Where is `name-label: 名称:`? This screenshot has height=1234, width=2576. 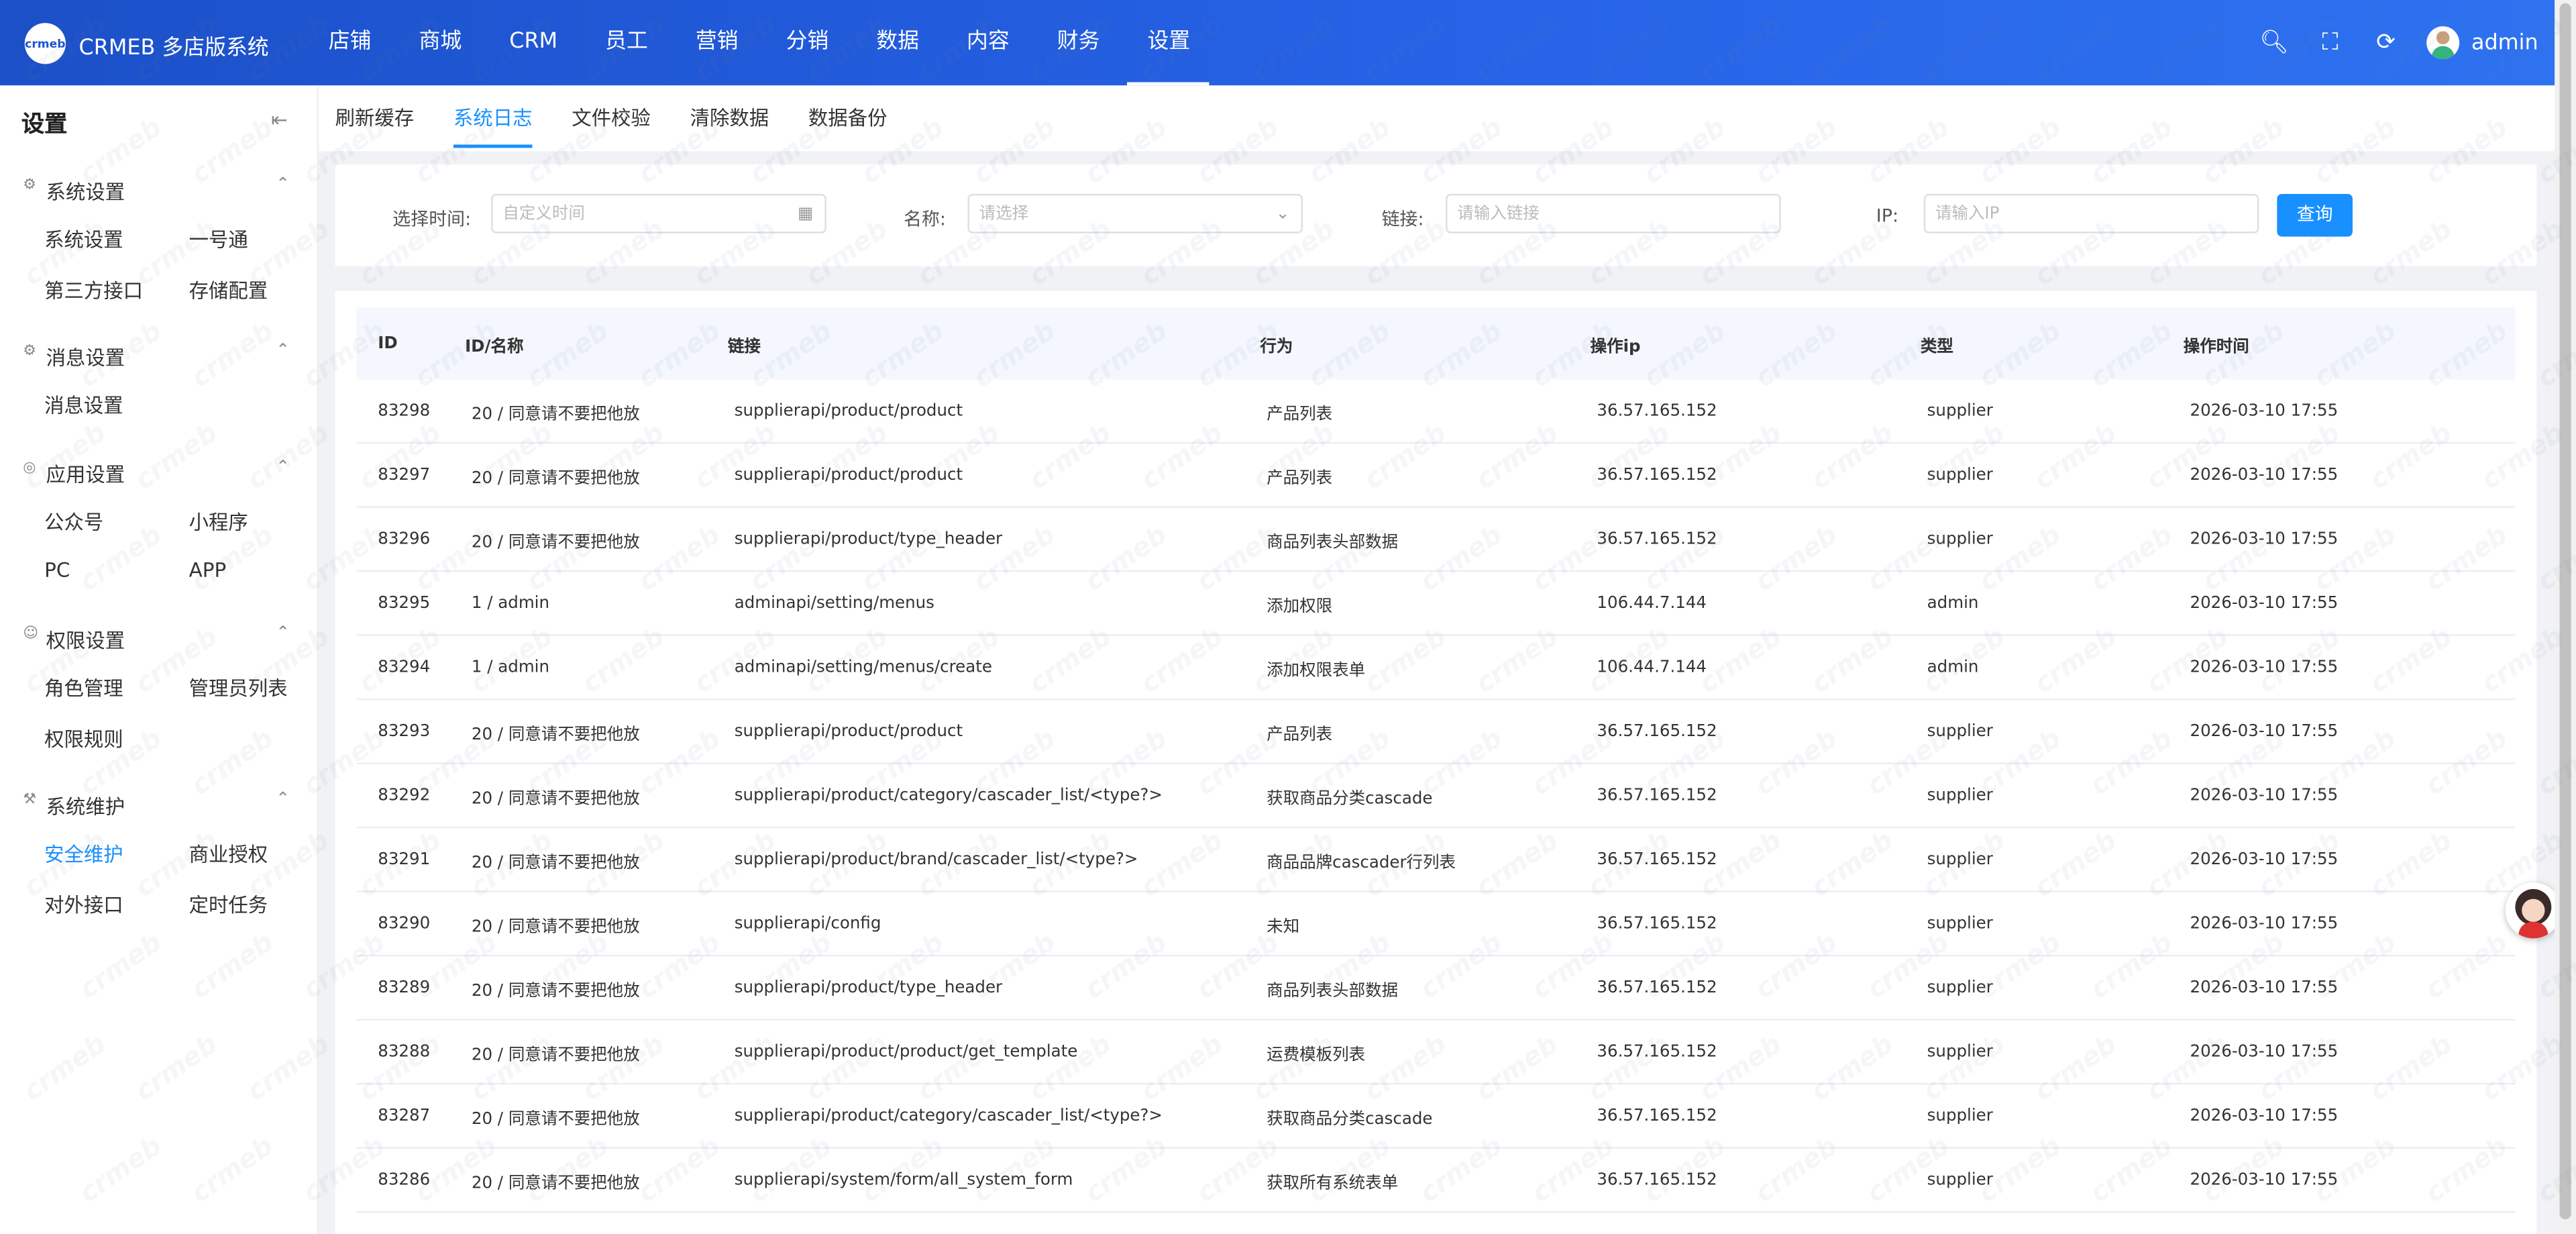
name-label: 名称: is located at coordinates (924, 219).